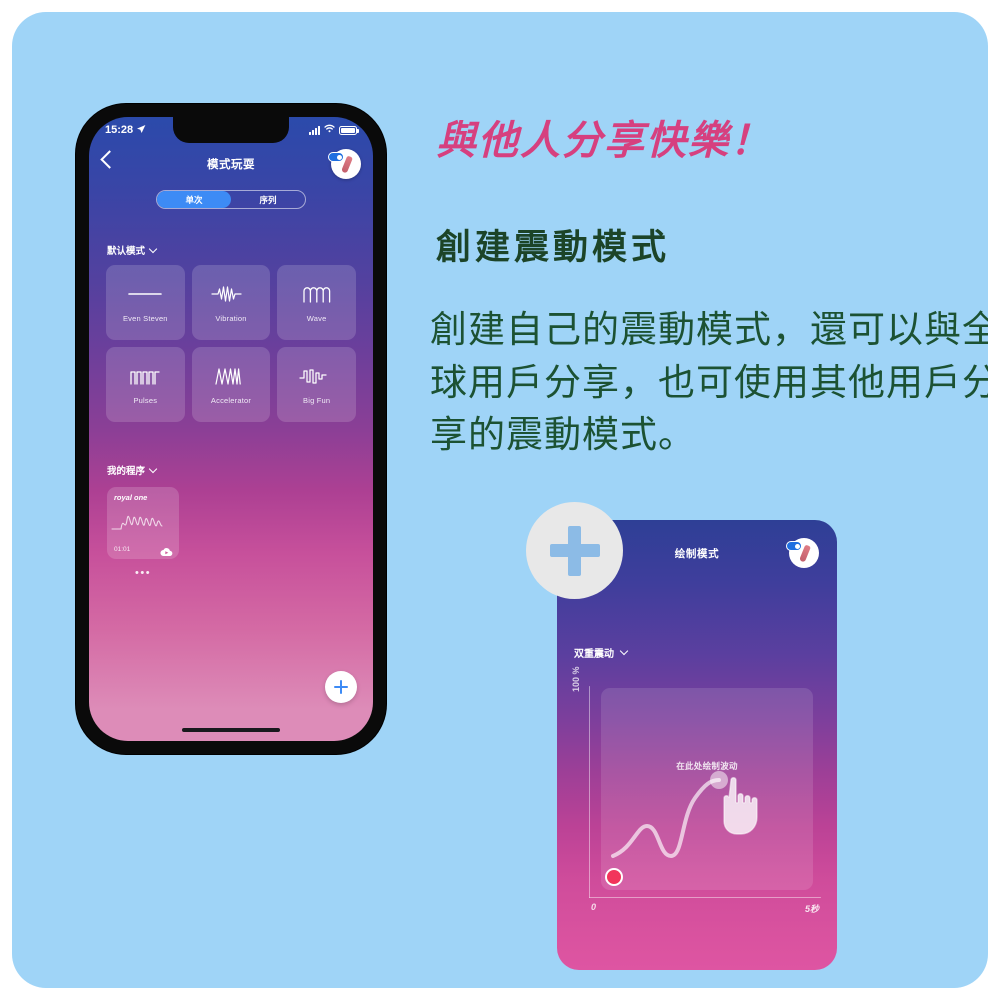 This screenshot has height=1000, width=1000. Describe the element at coordinates (145, 318) in the screenshot. I see `pattern-label: Even Steven` at that location.